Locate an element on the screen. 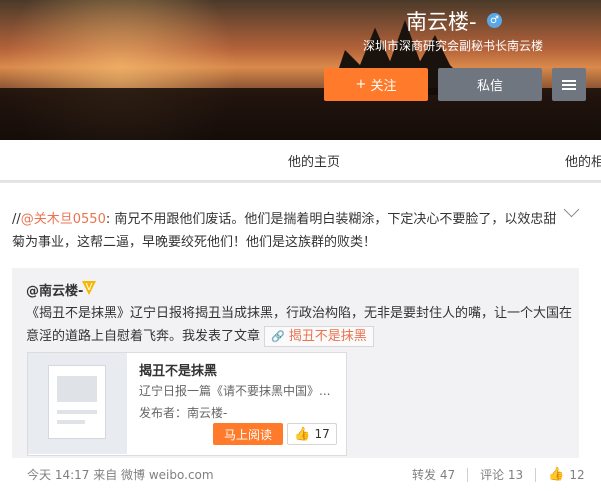 This screenshot has height=491, width=601. male-icon: ♂ is located at coordinates (494, 20).